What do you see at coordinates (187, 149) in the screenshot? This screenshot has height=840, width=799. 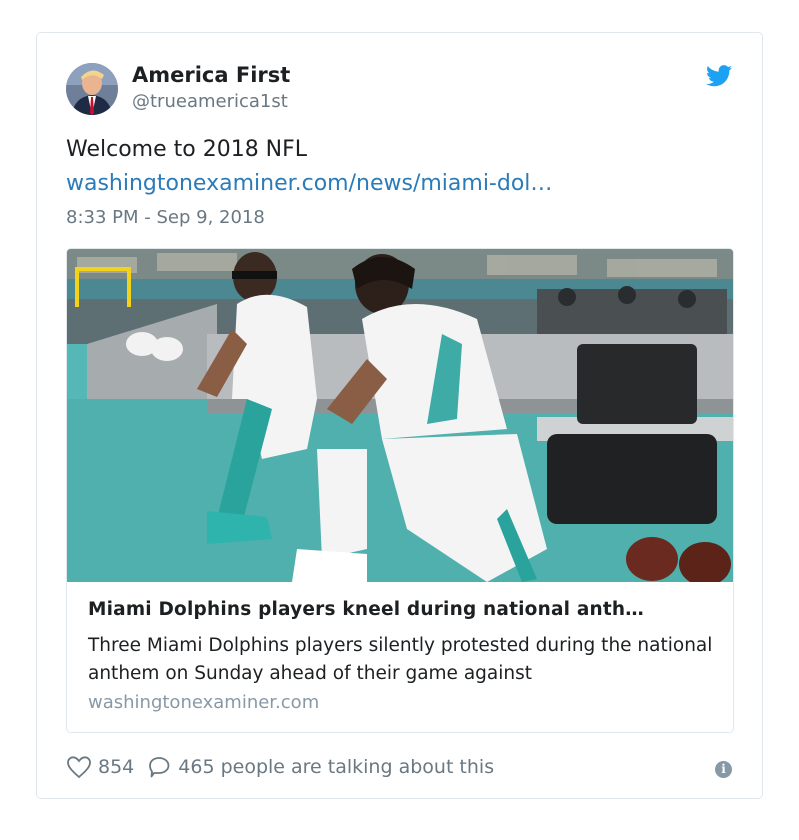 I see `tweet-text: Welcome to 2018 NFL` at bounding box center [187, 149].